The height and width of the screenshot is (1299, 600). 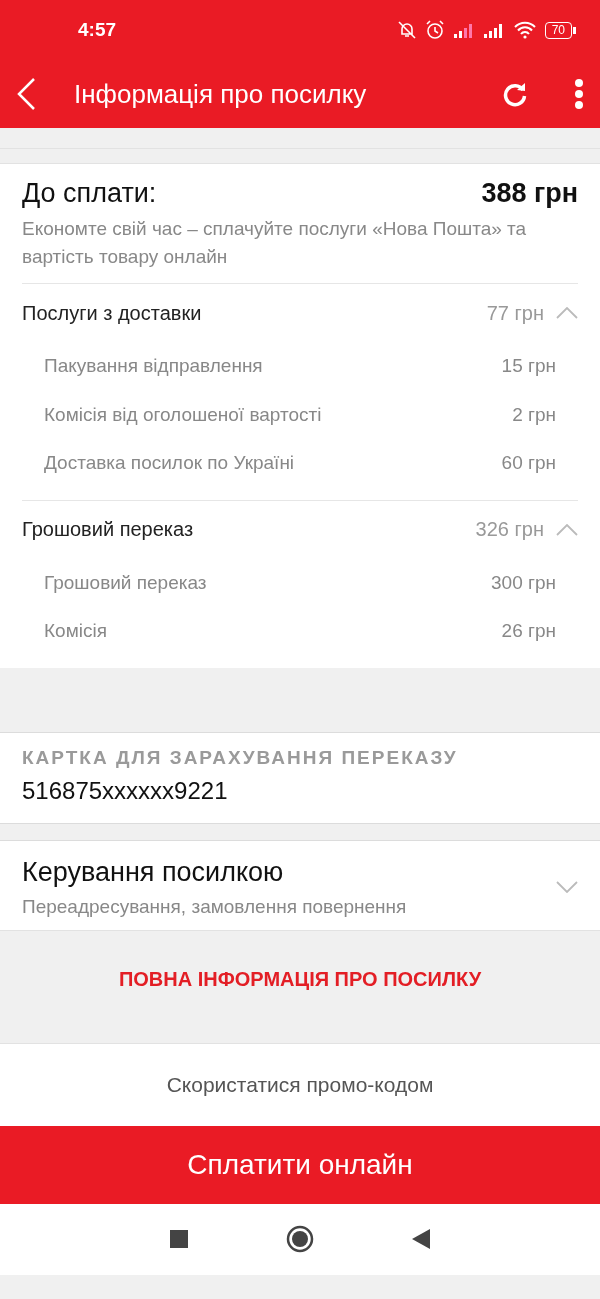 What do you see at coordinates (153, 366) in the screenshot?
I see `fee-label: Пакування відправлення` at bounding box center [153, 366].